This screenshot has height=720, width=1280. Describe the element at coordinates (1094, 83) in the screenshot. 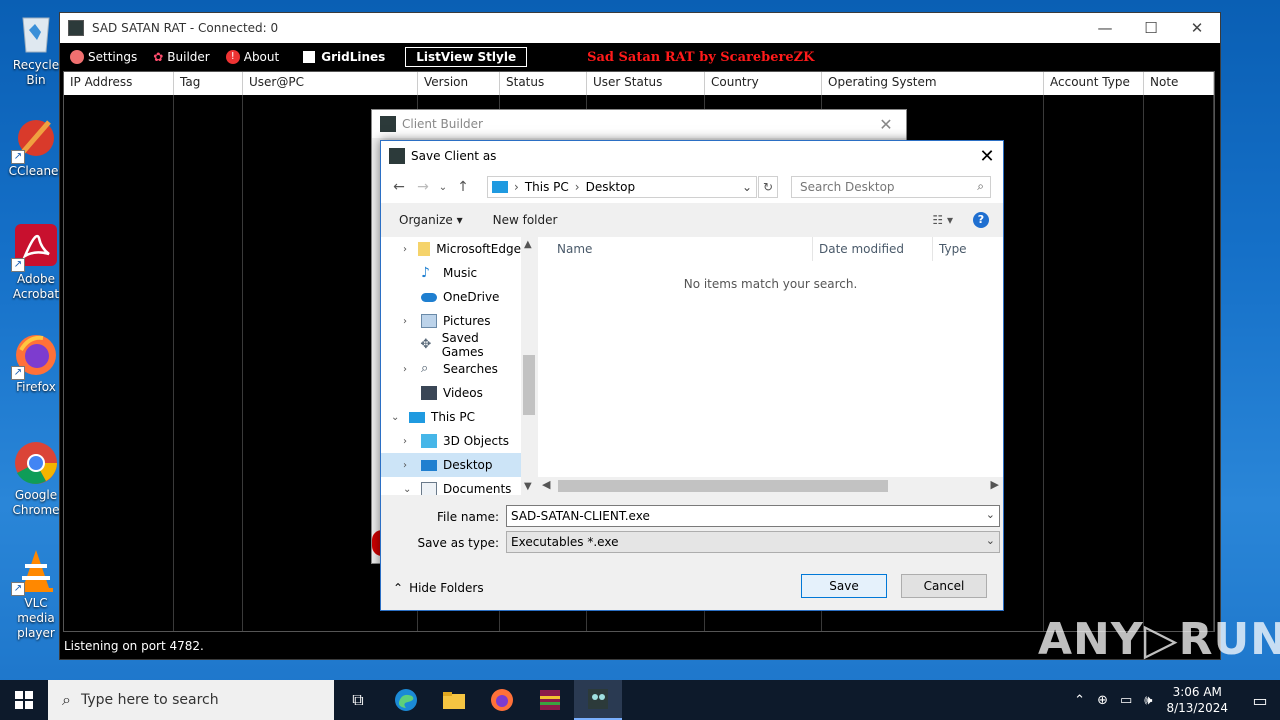

I see `col-account-type: Account Type` at that location.